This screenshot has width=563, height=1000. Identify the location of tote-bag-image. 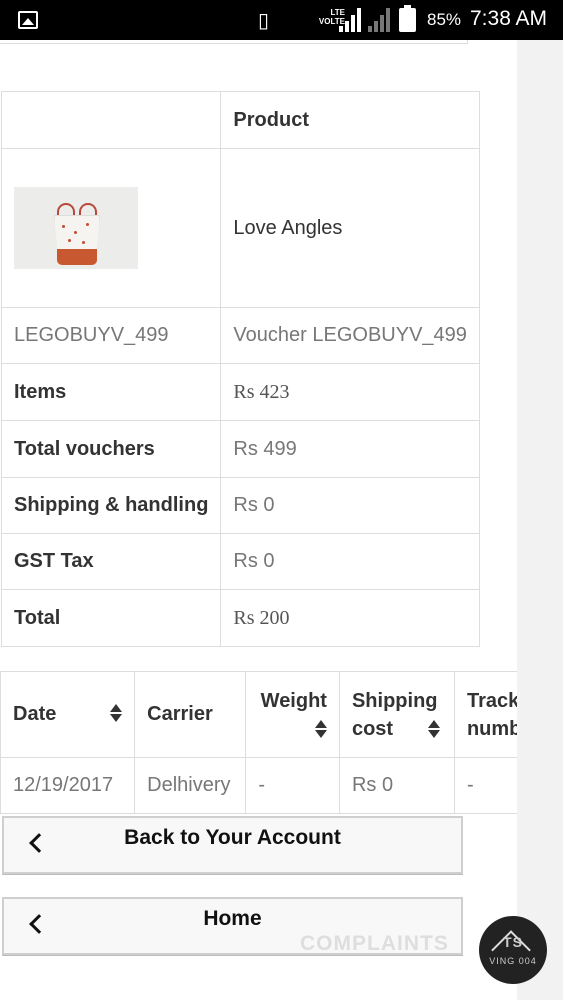
(76, 228).